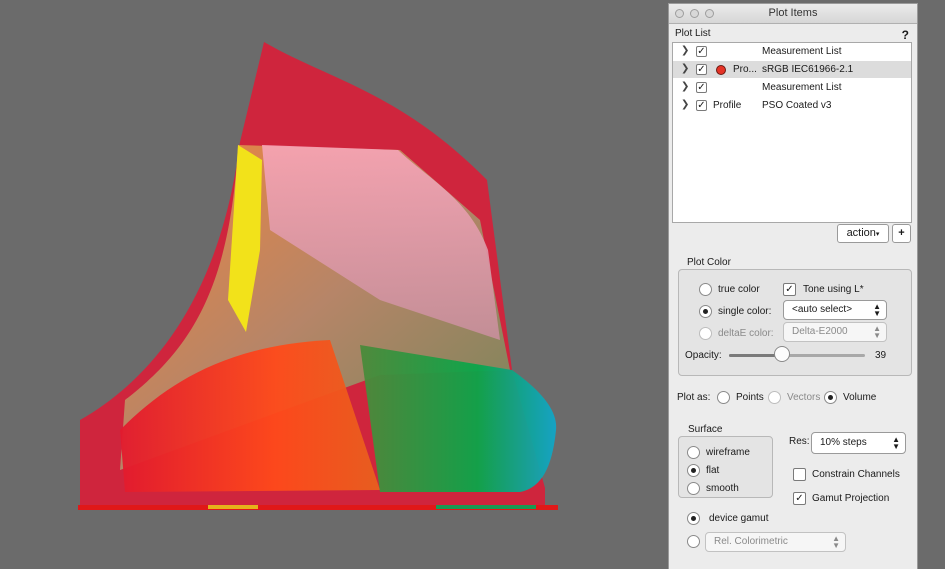  What do you see at coordinates (881, 355) in the screenshot?
I see `opacity-value: 39` at bounding box center [881, 355].